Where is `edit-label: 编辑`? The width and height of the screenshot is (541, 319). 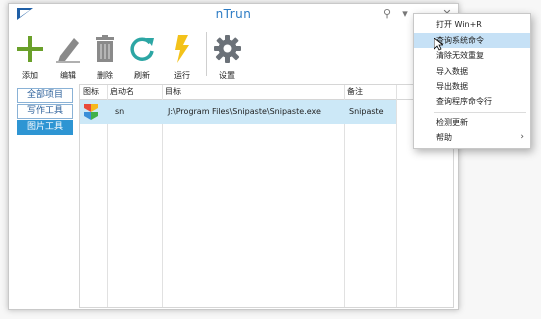
edit-label: 编辑 is located at coordinates (68, 75).